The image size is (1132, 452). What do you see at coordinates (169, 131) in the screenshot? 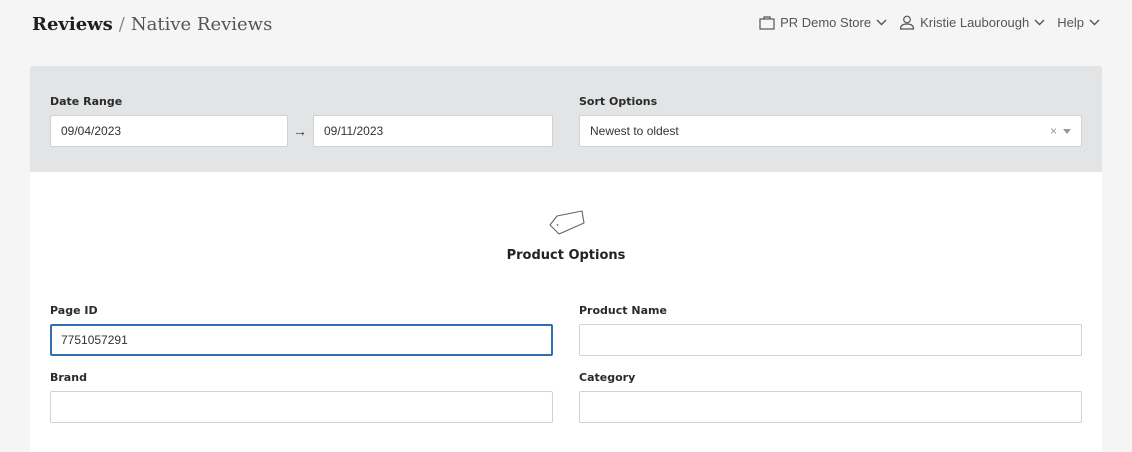
I see `date-from-input: 09/04/2023` at bounding box center [169, 131].